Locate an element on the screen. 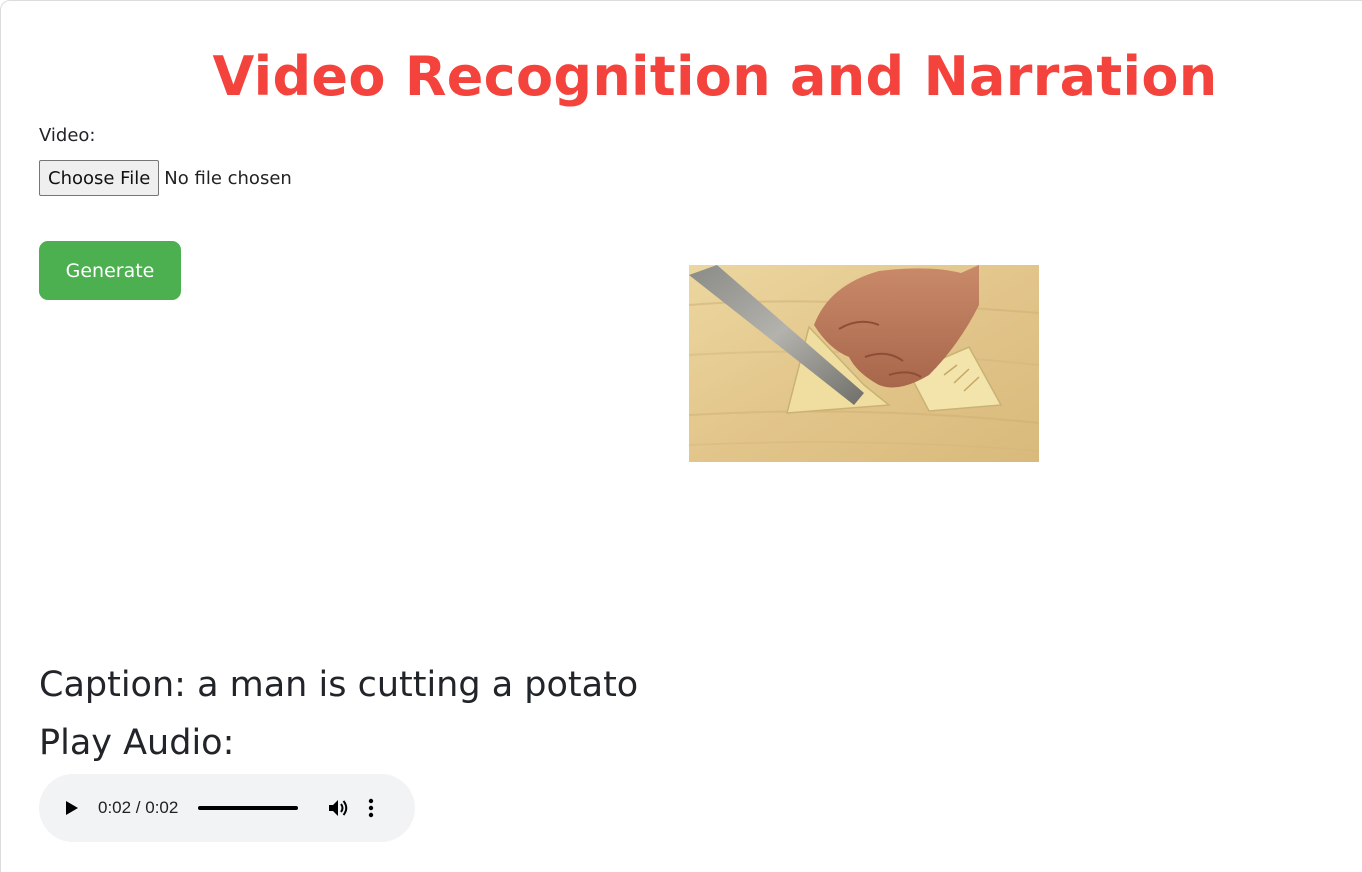  video-preview is located at coordinates (864, 363).